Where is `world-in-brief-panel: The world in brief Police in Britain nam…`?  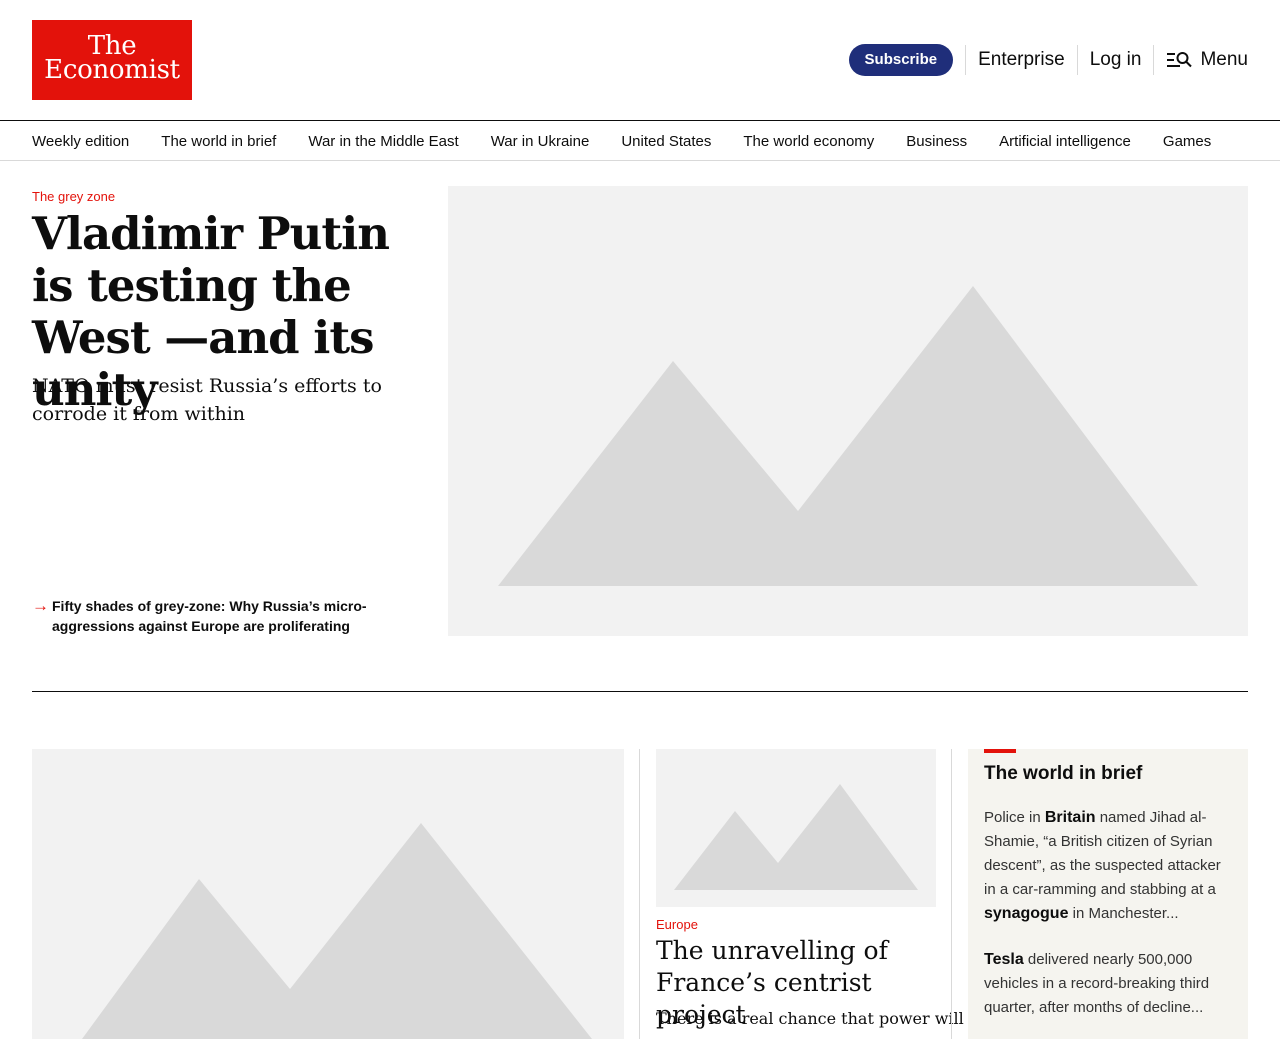 world-in-brief-panel: The world in brief Police in Britain nam… is located at coordinates (1108, 894).